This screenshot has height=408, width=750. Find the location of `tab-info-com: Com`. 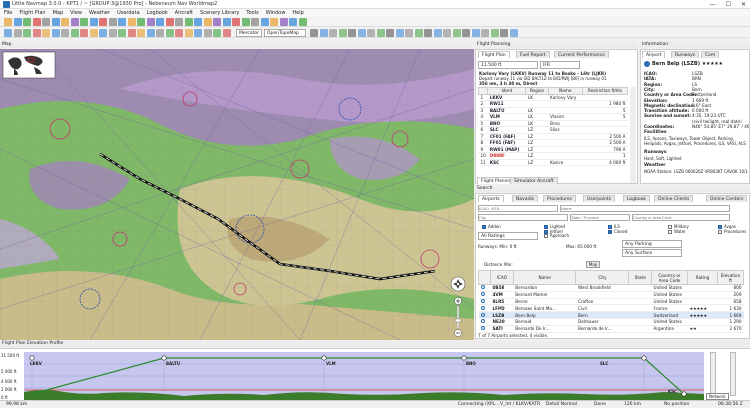

tab-info-com: Com is located at coordinates (710, 54).